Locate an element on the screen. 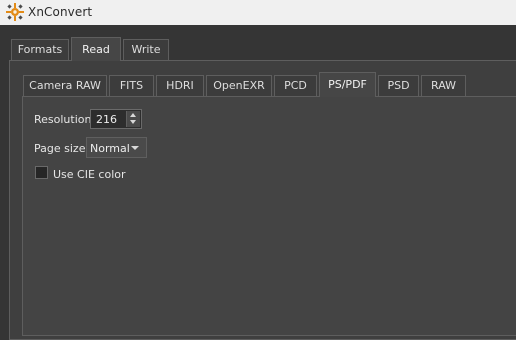 This screenshot has height=340, width=516. tab-formats: Formats is located at coordinates (40, 49).